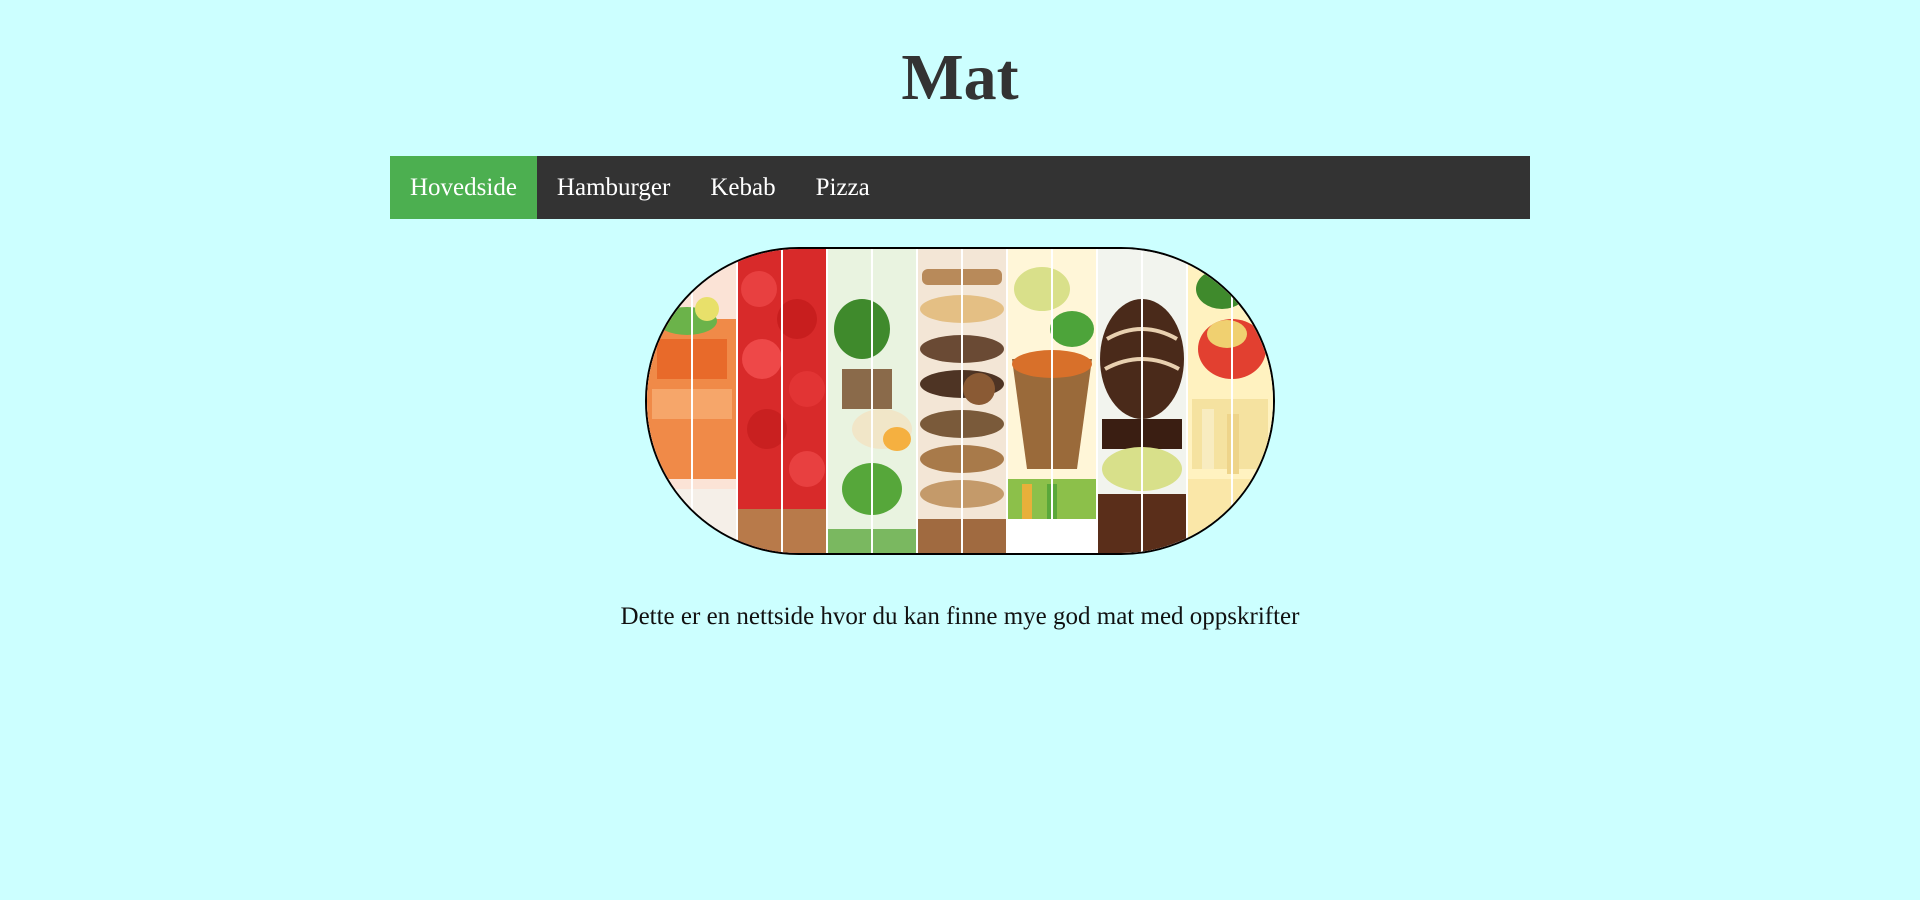 This screenshot has height=900, width=1920. Describe the element at coordinates (1230, 401) in the screenshot. I see `panel-pasta` at that location.